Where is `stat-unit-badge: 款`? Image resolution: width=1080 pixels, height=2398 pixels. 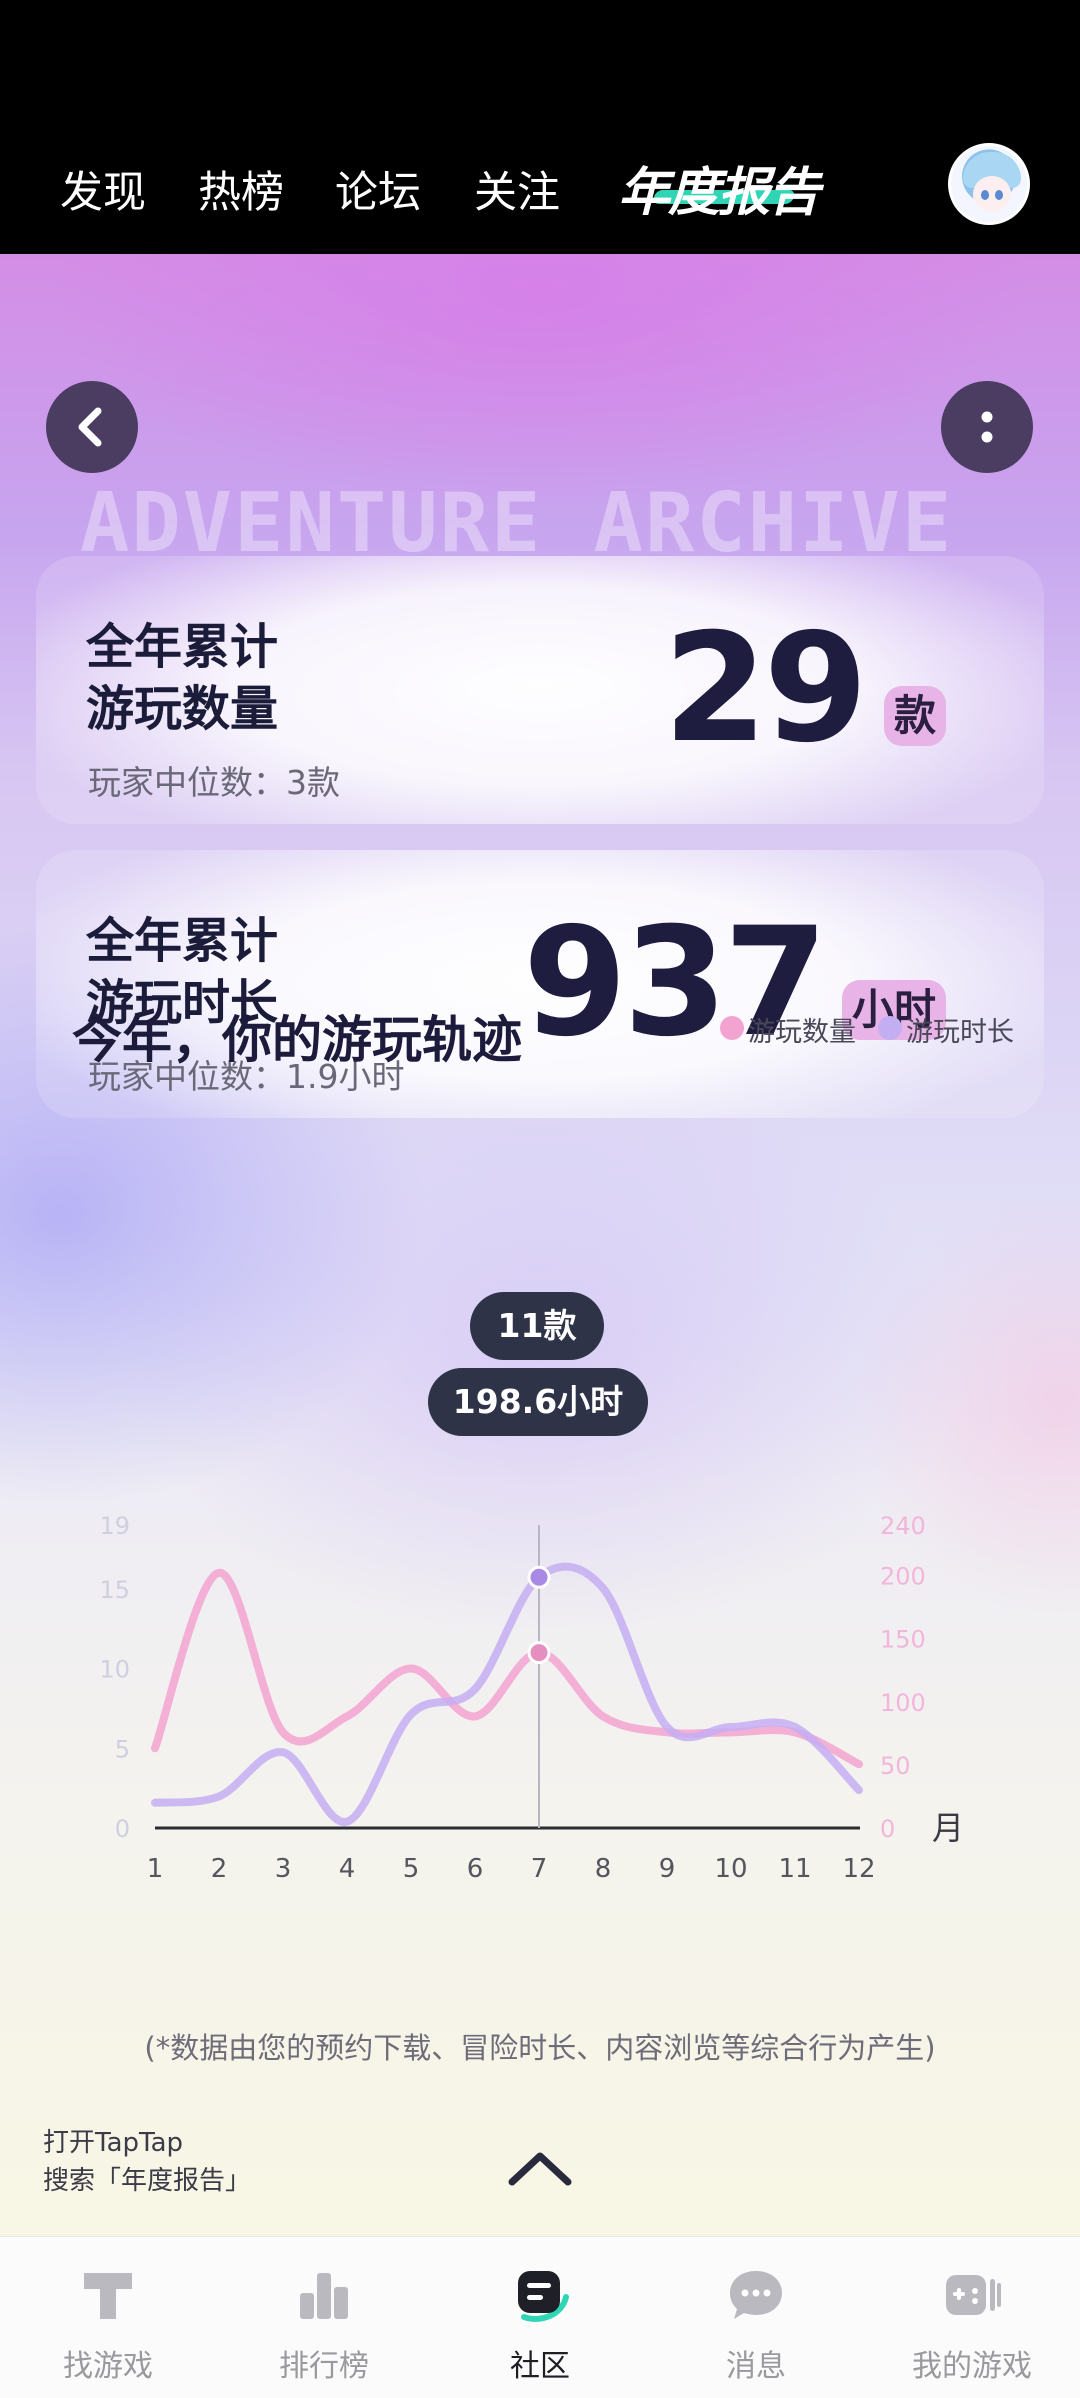 stat-unit-badge: 款 is located at coordinates (914, 716).